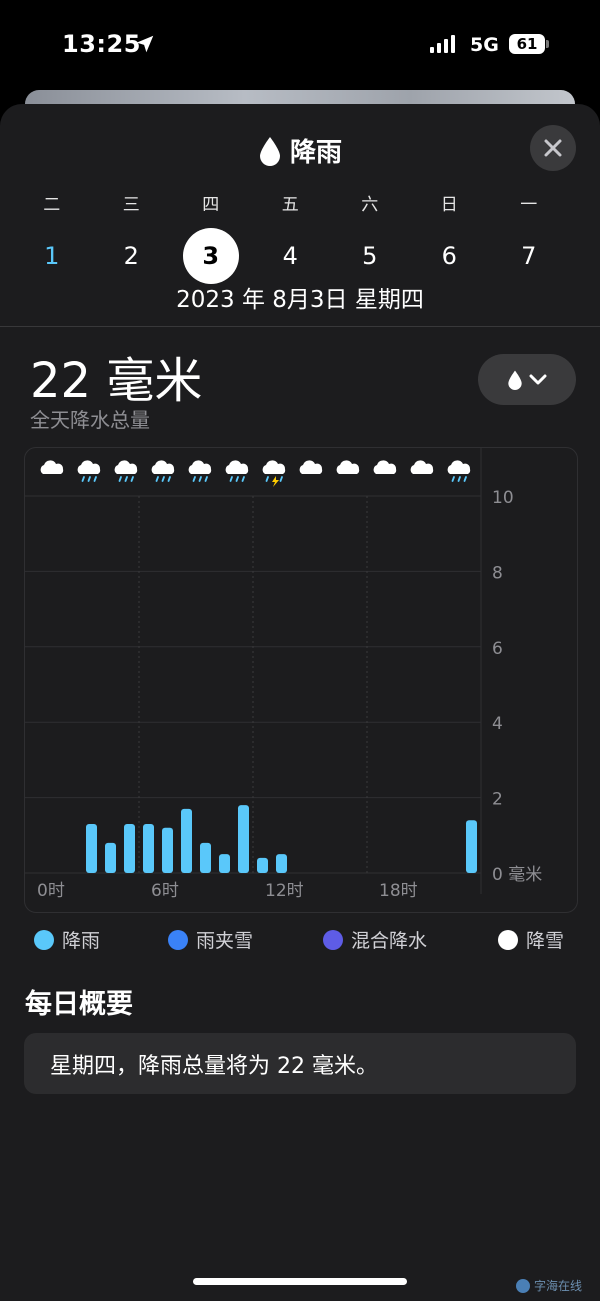 The width and height of the screenshot is (600, 1301). I want to click on chart-legend: 降雨 雨夹雪 混合降水 降雪, so click(300, 941).